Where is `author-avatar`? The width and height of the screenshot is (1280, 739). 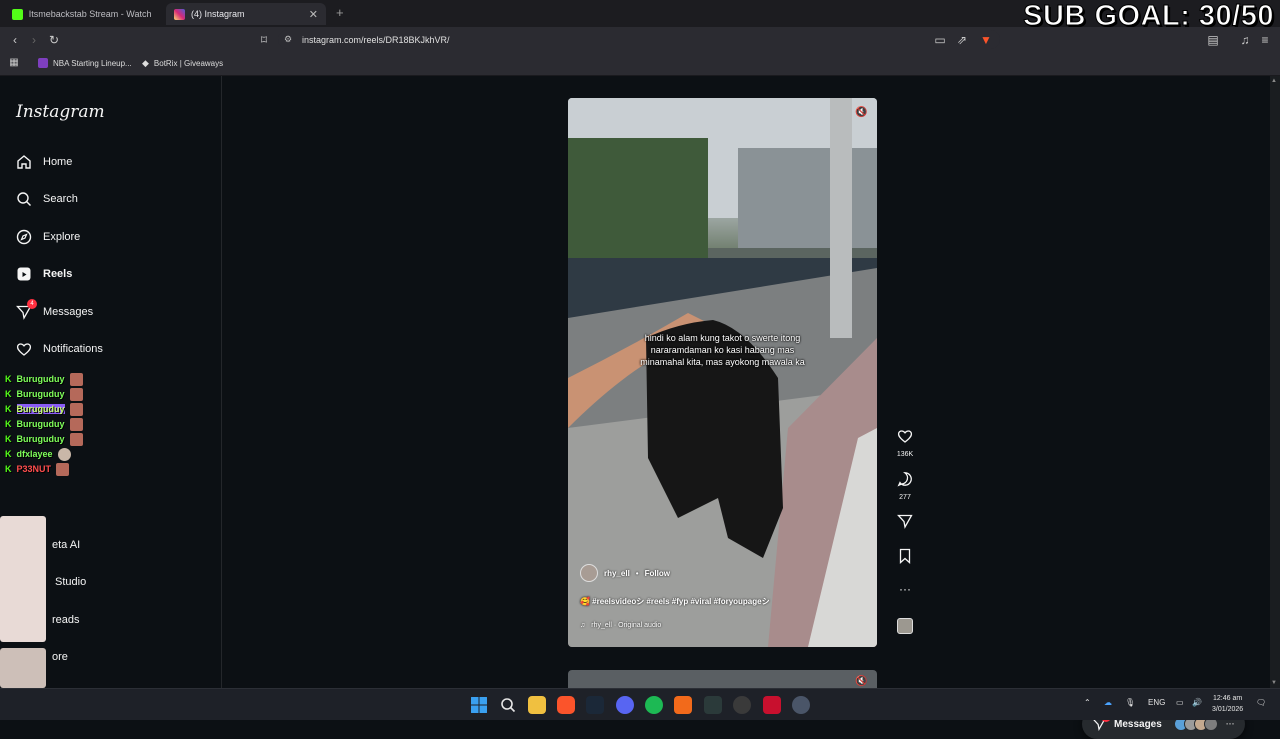
author-avatar is located at coordinates (589, 573).